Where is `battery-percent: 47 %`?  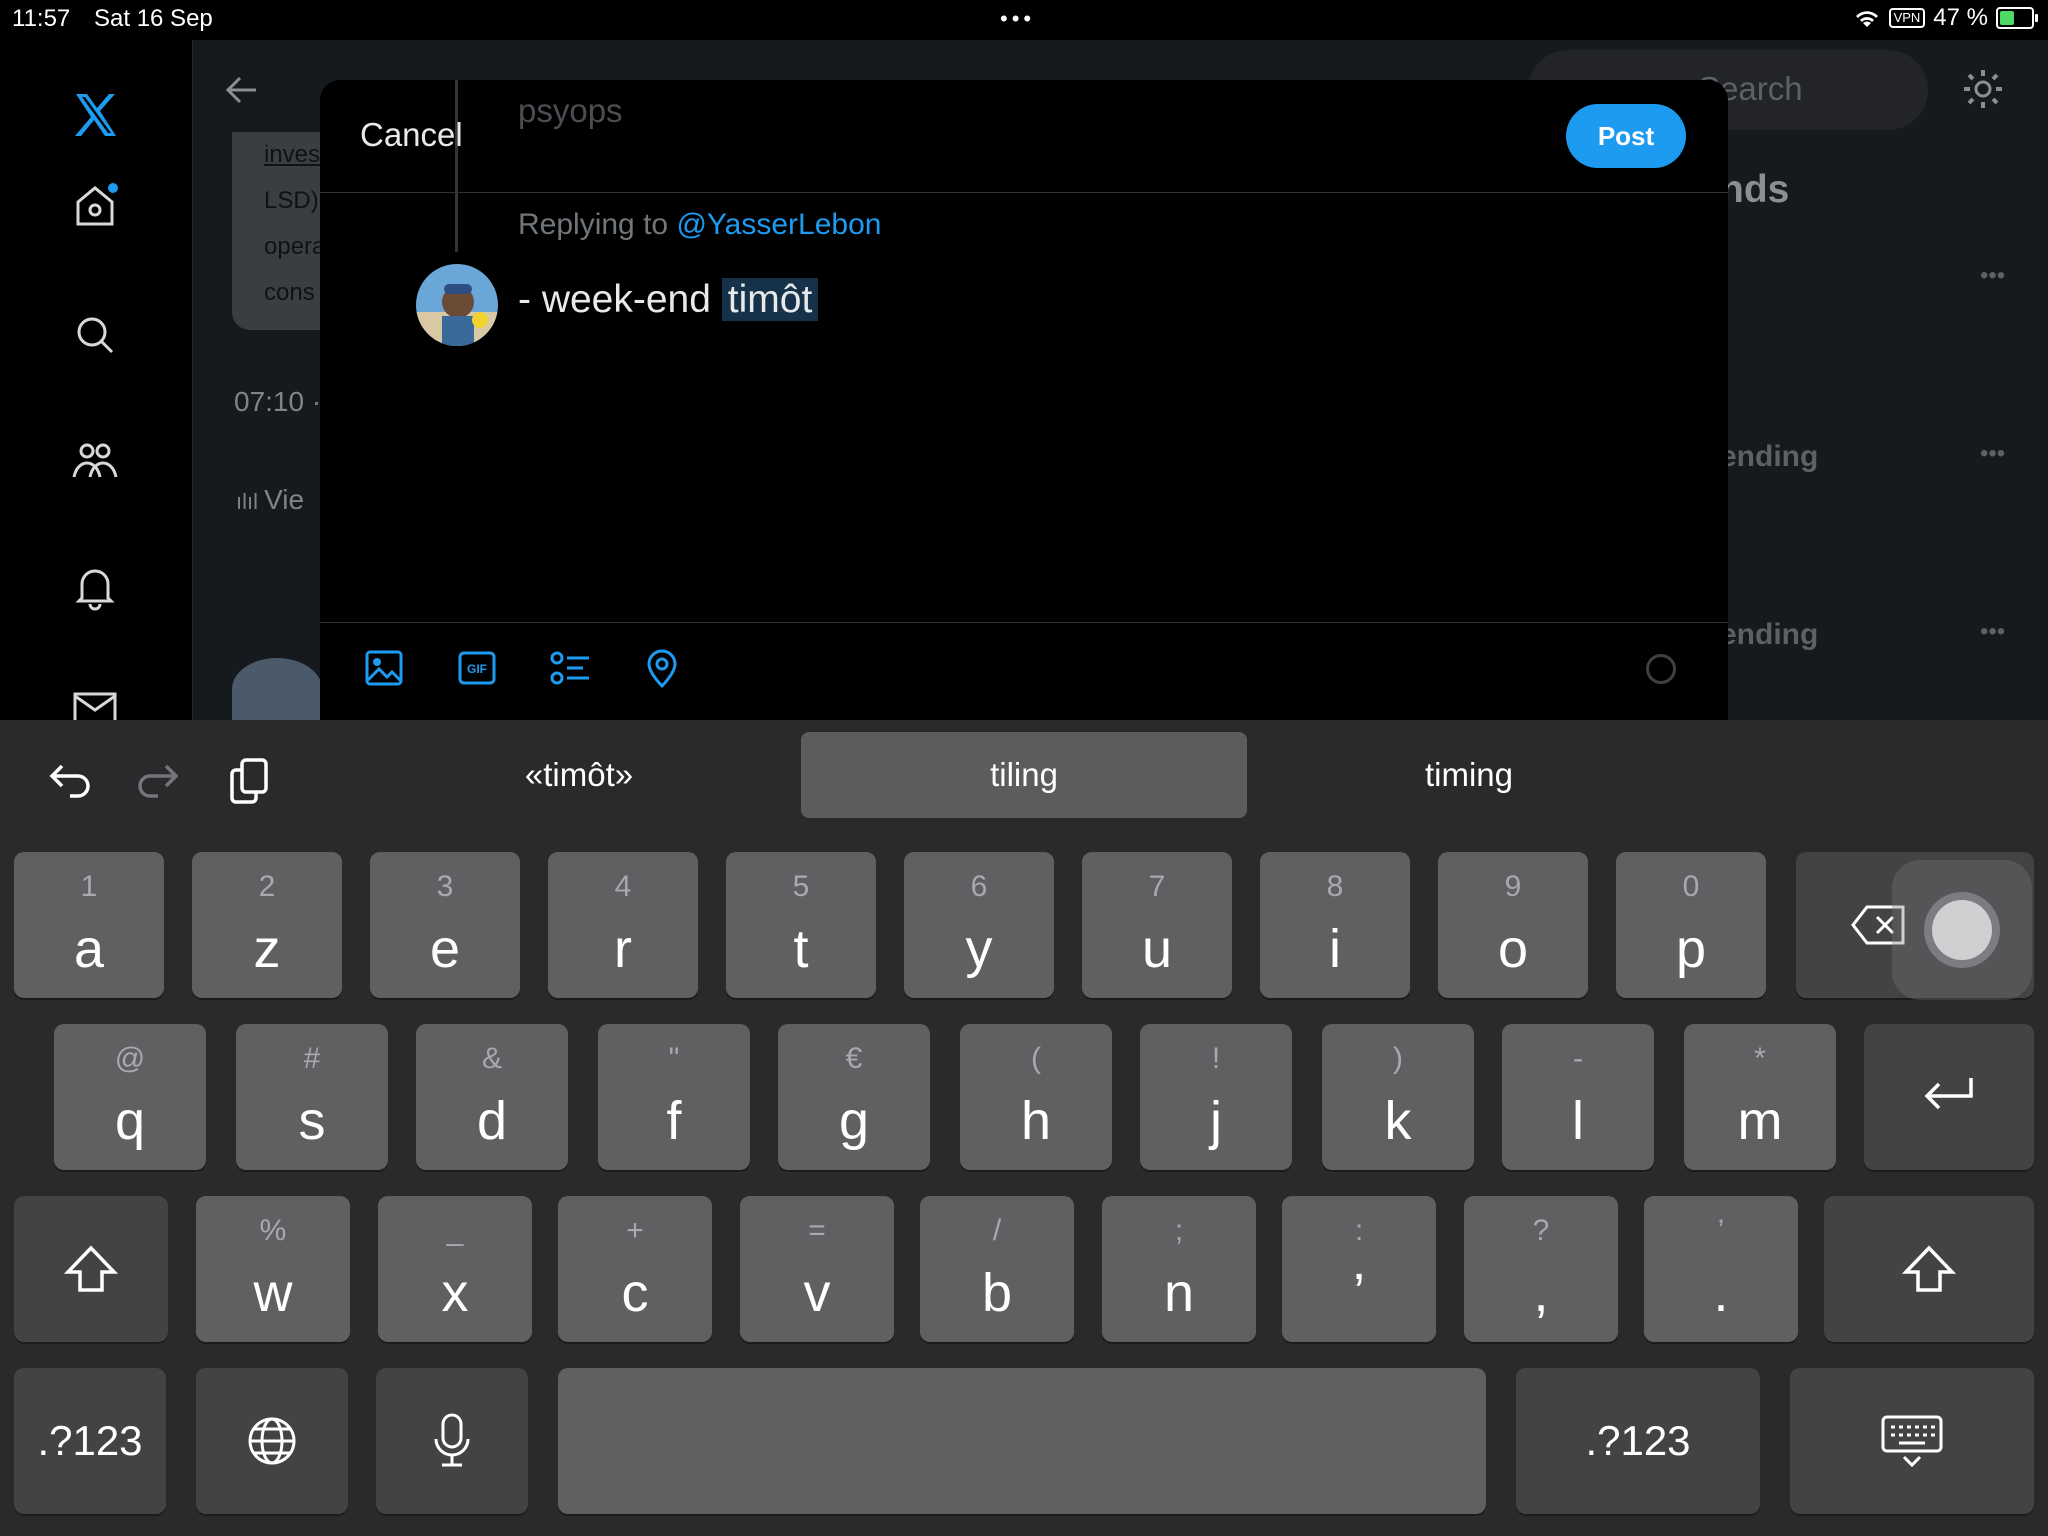
battery-percent: 47 % is located at coordinates (1960, 17).